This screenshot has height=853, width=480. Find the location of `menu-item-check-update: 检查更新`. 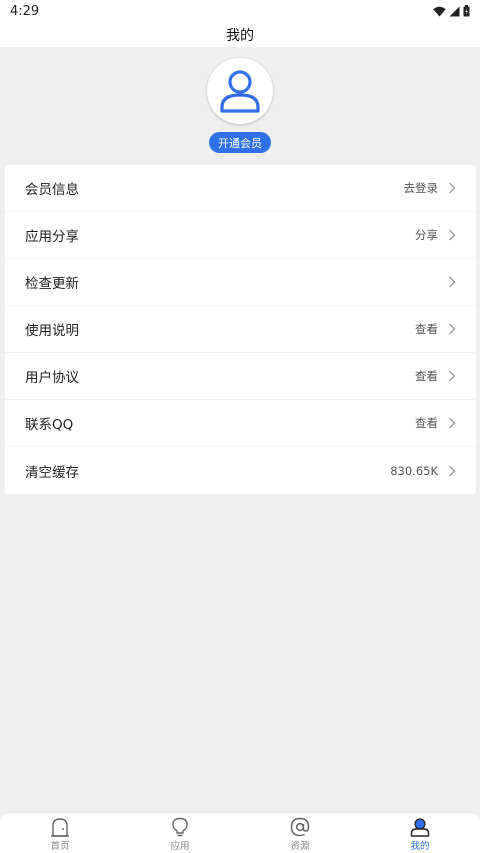

menu-item-check-update: 检查更新 is located at coordinates (240, 282).